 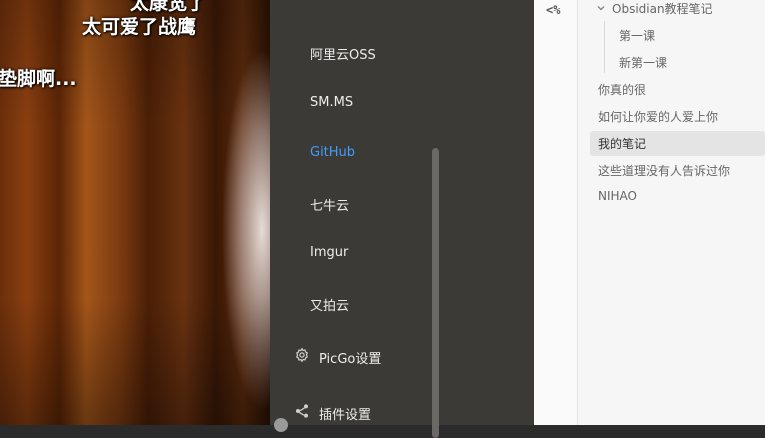 I want to click on note-item: NIHAO, so click(x=617, y=196).